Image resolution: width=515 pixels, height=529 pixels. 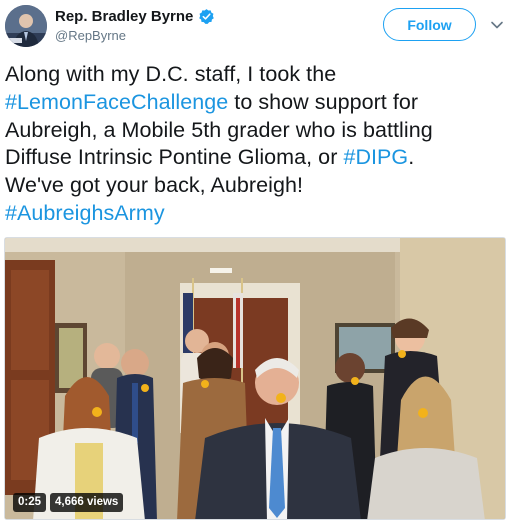 What do you see at coordinates (154, 185) in the screenshot?
I see `tweet-text-segment: We've got your back, Aubreigh!` at bounding box center [154, 185].